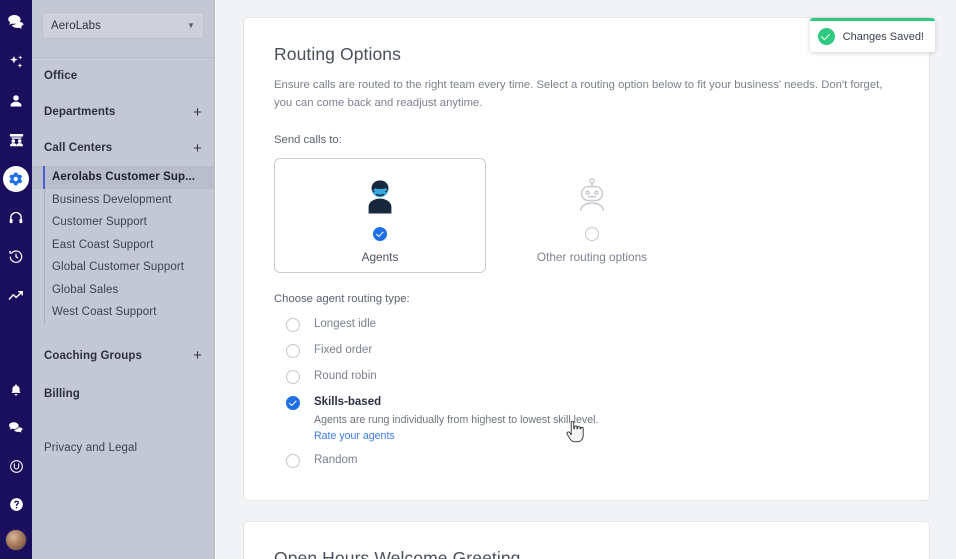 The height and width of the screenshot is (559, 956). What do you see at coordinates (123, 148) in the screenshot?
I see `sidebar-item-call-centers: Call Centers +` at bounding box center [123, 148].